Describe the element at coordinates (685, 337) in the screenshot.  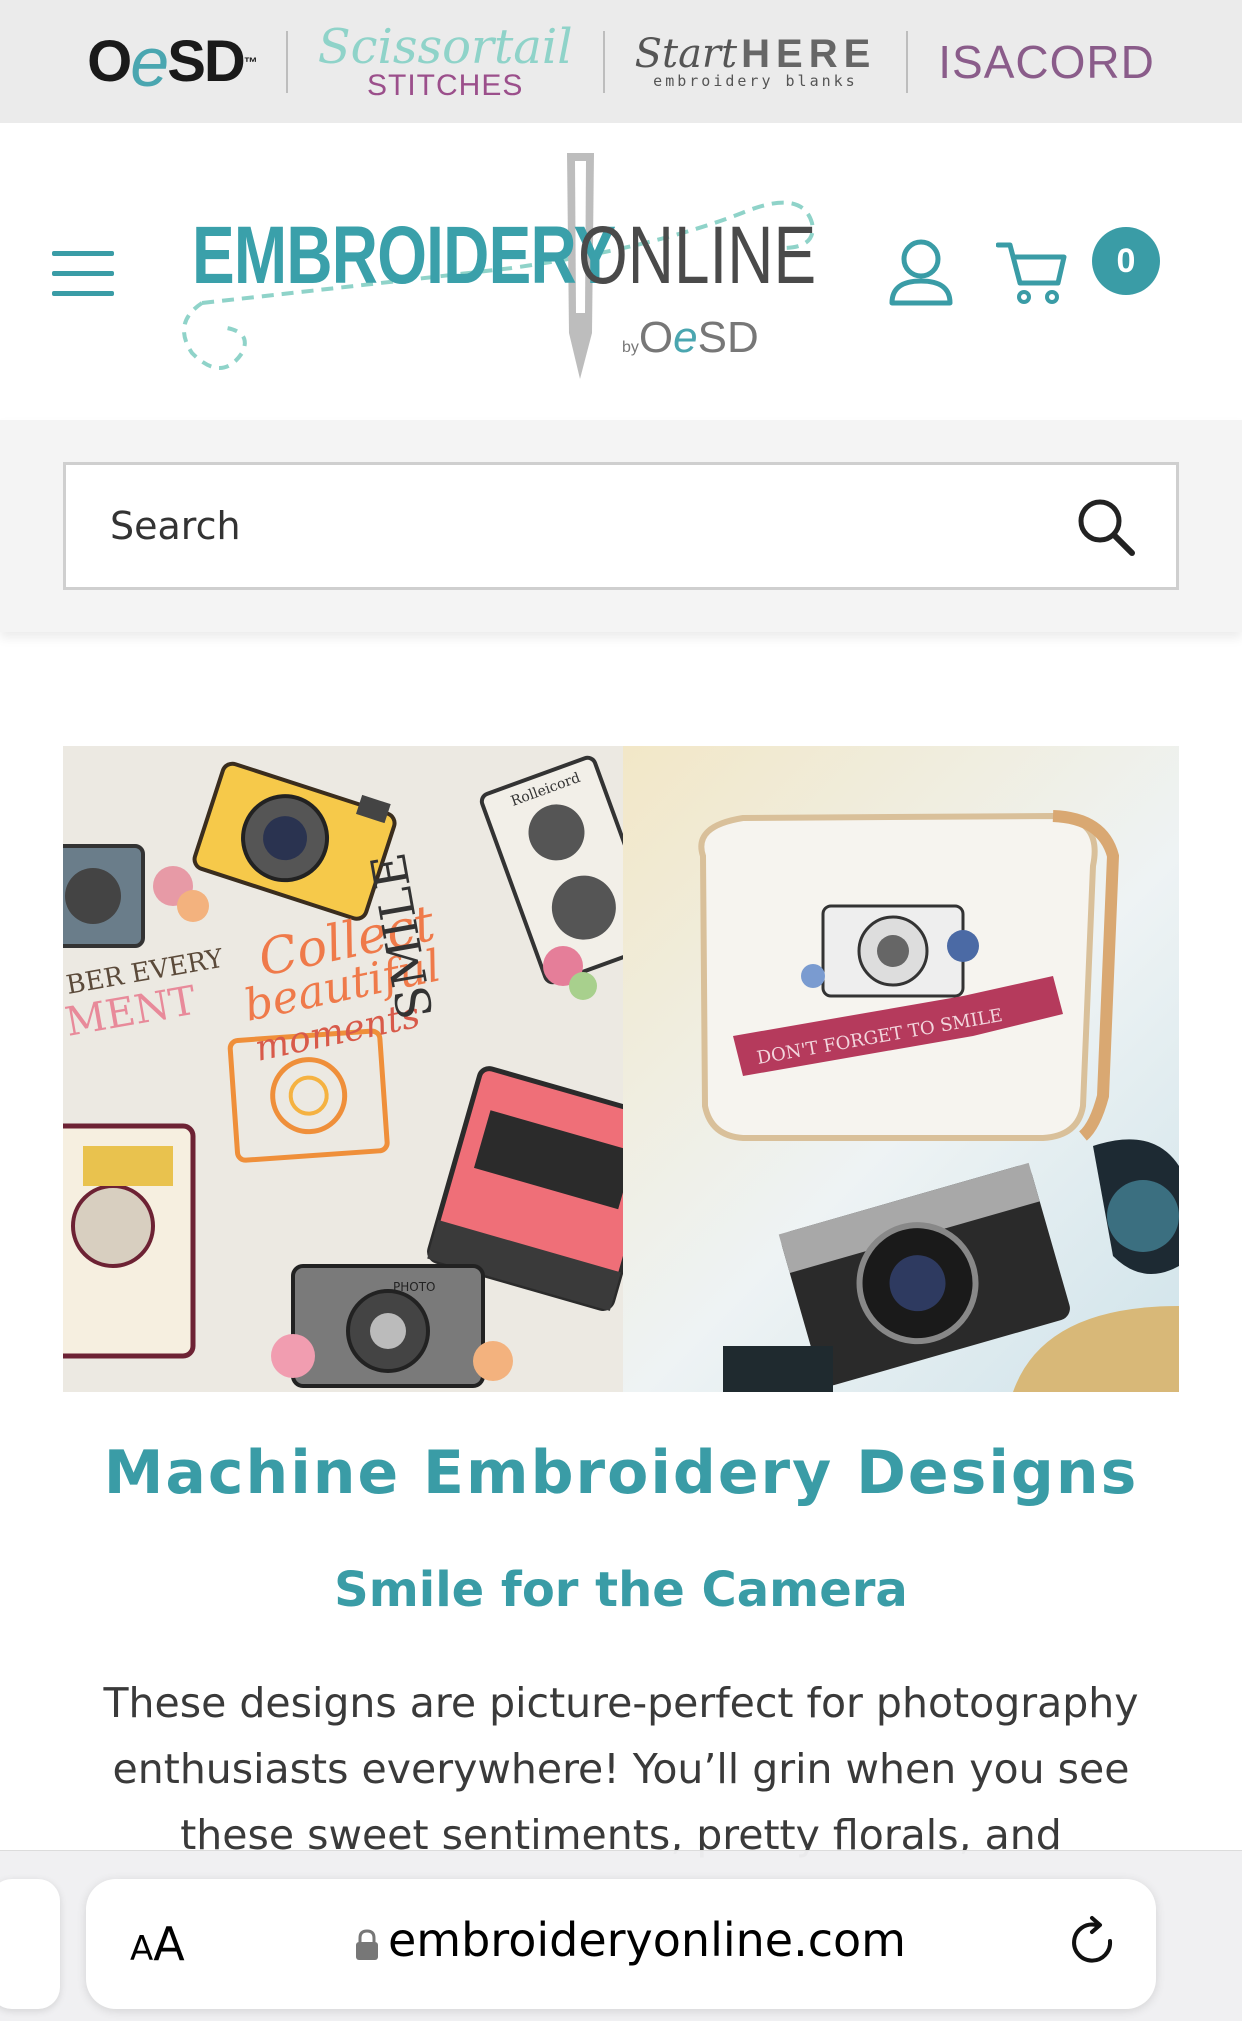
I see `logo-by-e: e` at that location.